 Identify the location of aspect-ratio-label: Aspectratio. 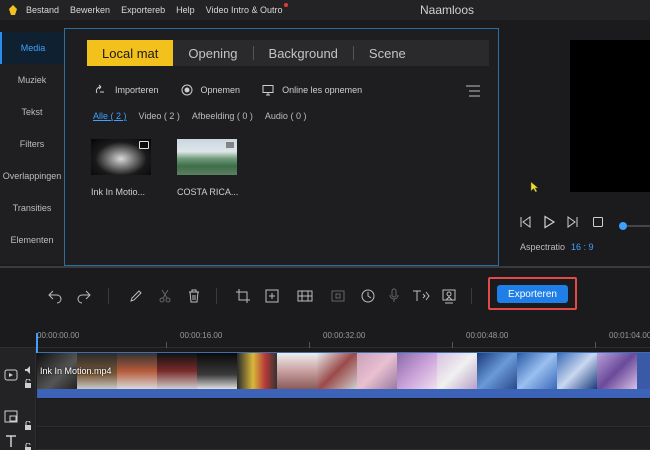
(543, 247).